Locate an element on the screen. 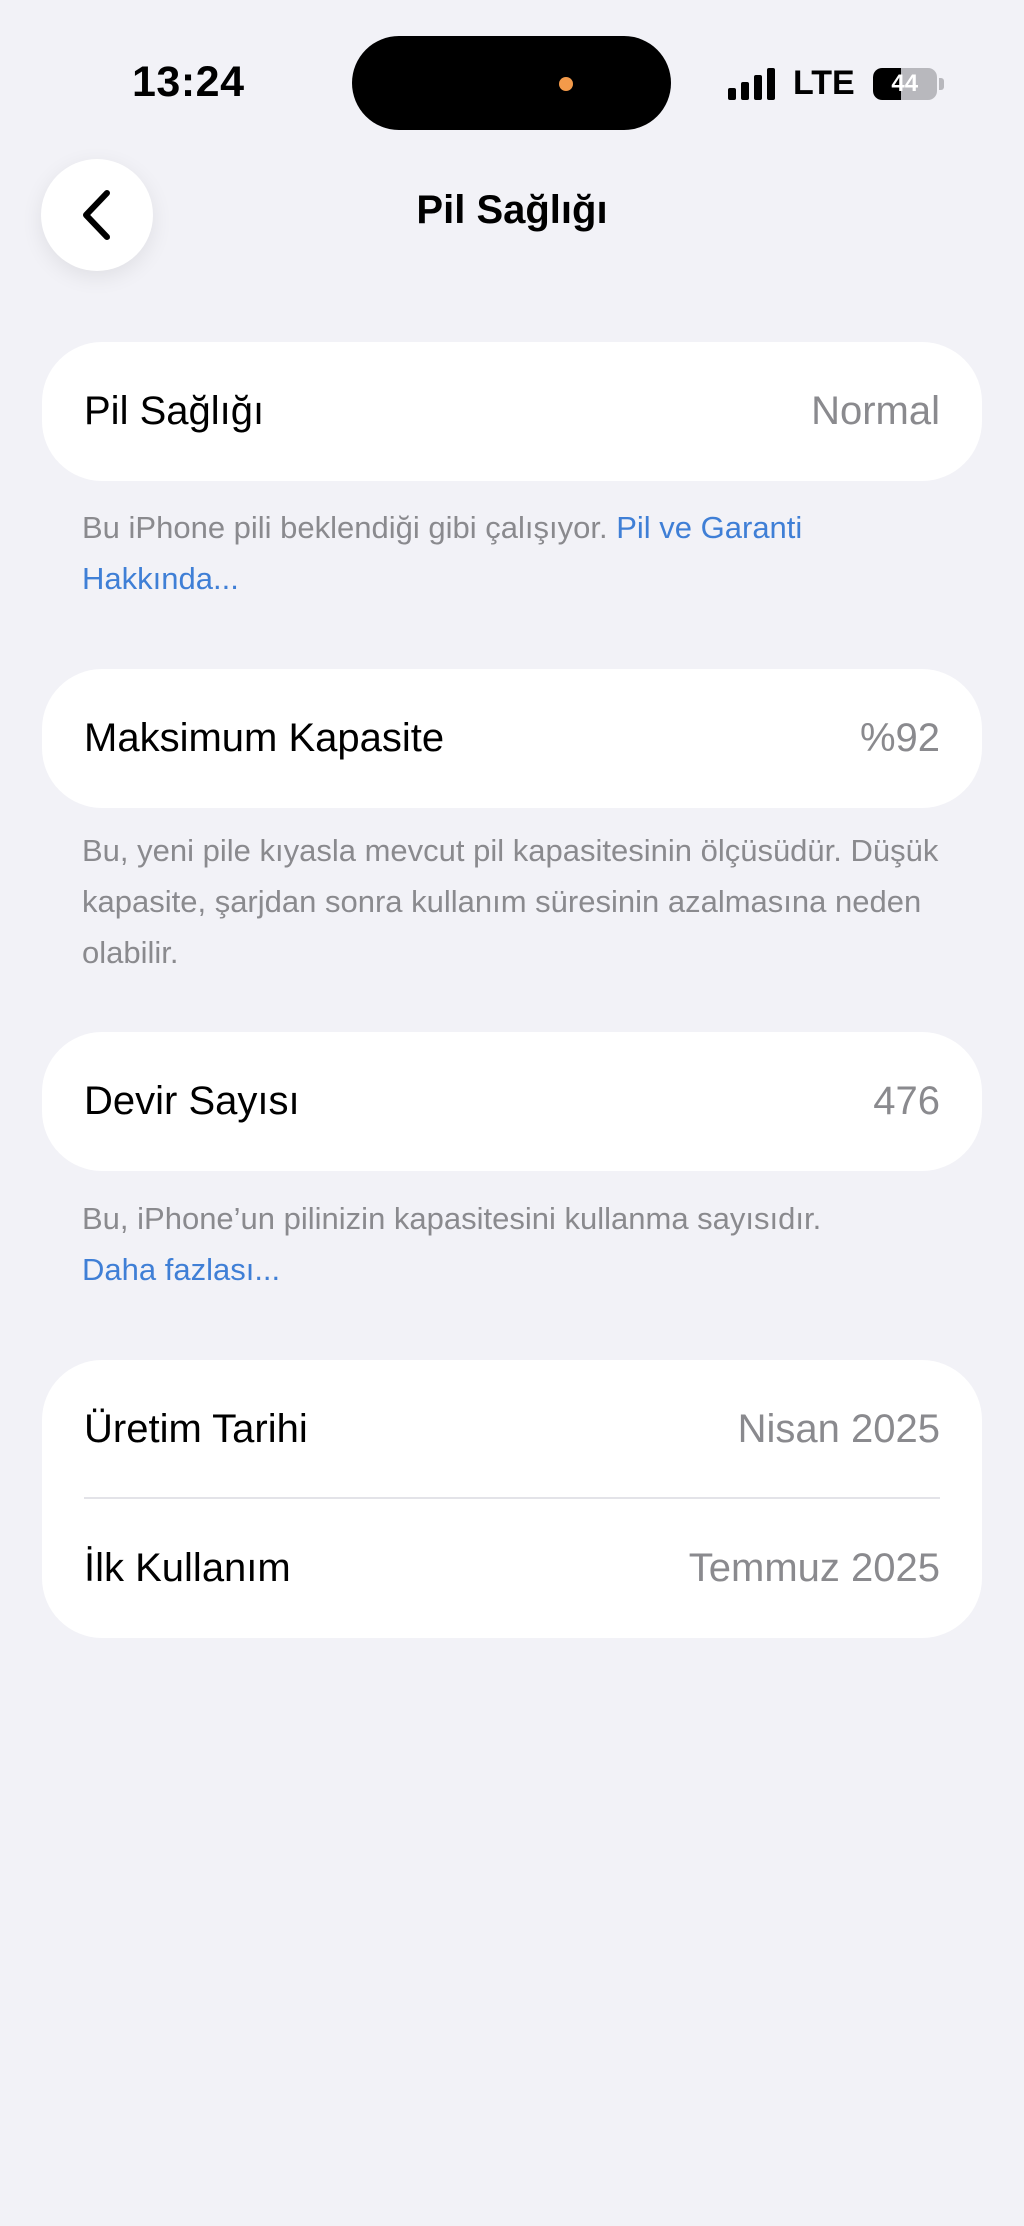 This screenshot has height=2226, width=1024. status-indicators: LTE 44 is located at coordinates (836, 83).